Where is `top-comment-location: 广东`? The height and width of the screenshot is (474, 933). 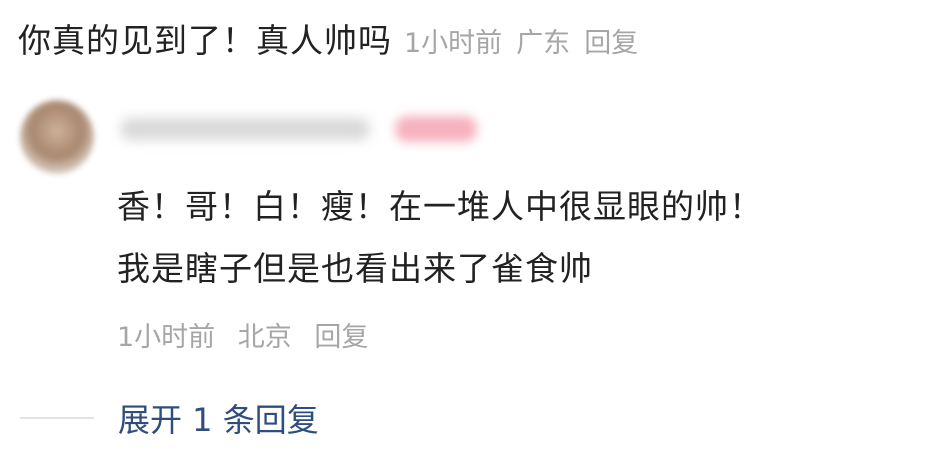 top-comment-location: 广东 is located at coordinates (543, 43).